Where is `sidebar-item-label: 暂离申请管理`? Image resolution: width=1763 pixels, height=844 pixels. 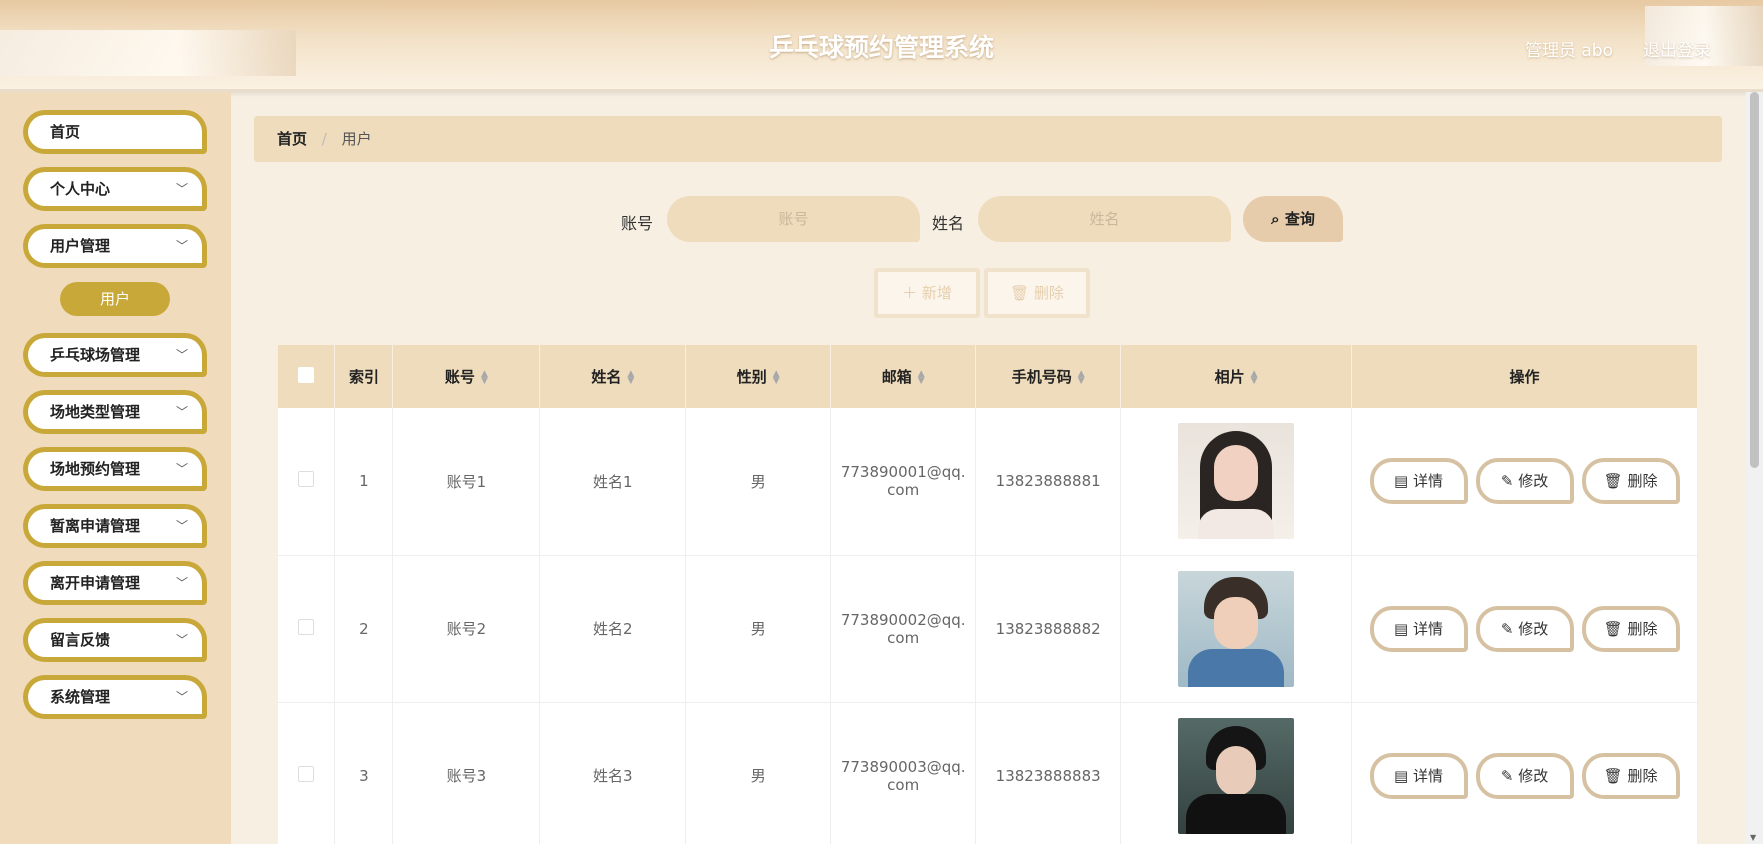 sidebar-item-label: 暂离申请管理 is located at coordinates (95, 526).